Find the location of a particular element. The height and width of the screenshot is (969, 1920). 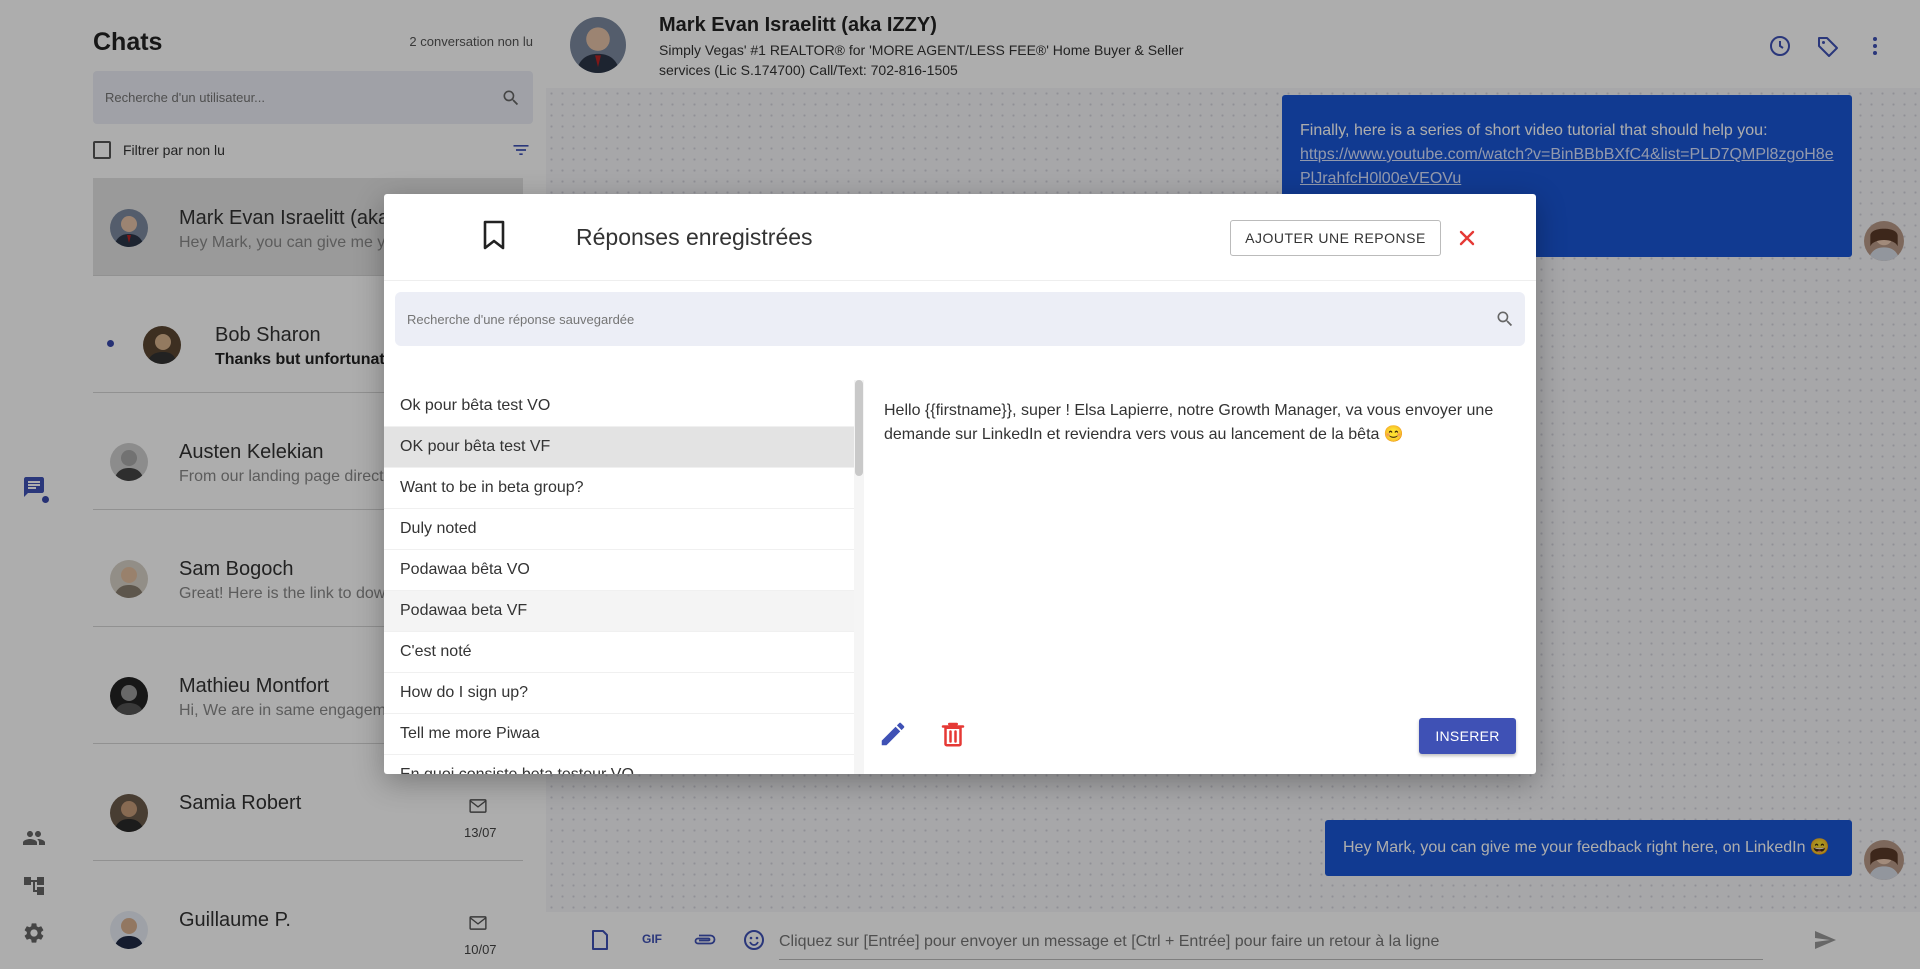

response-item: Podawaa bêta VO is located at coordinates (619, 570).